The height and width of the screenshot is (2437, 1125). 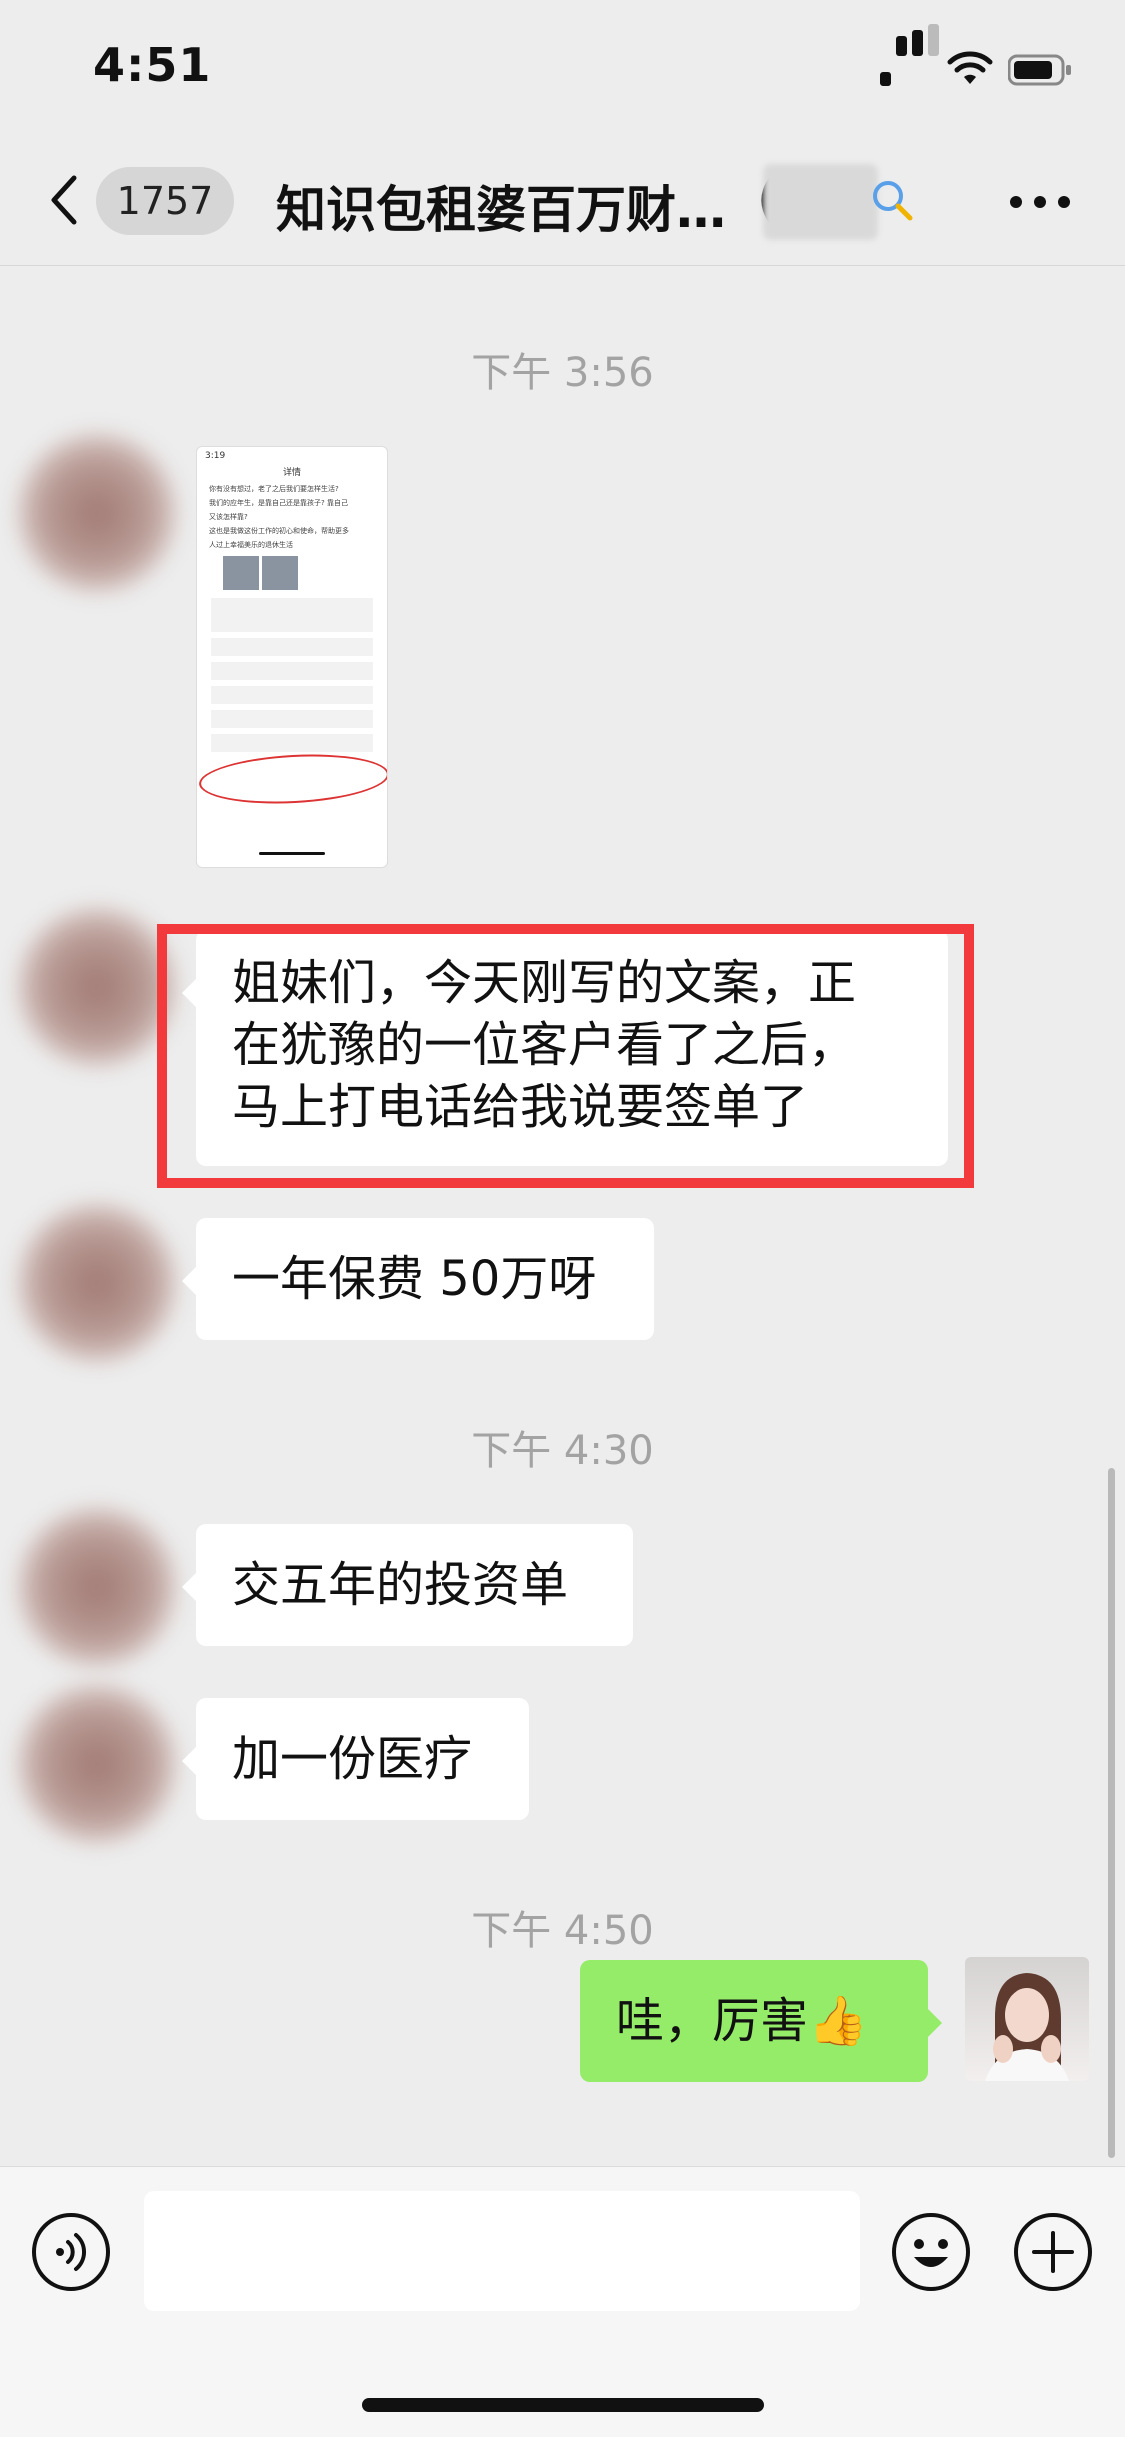 I want to click on text-message-bubble: 加一份医疗, so click(x=355, y=1759).